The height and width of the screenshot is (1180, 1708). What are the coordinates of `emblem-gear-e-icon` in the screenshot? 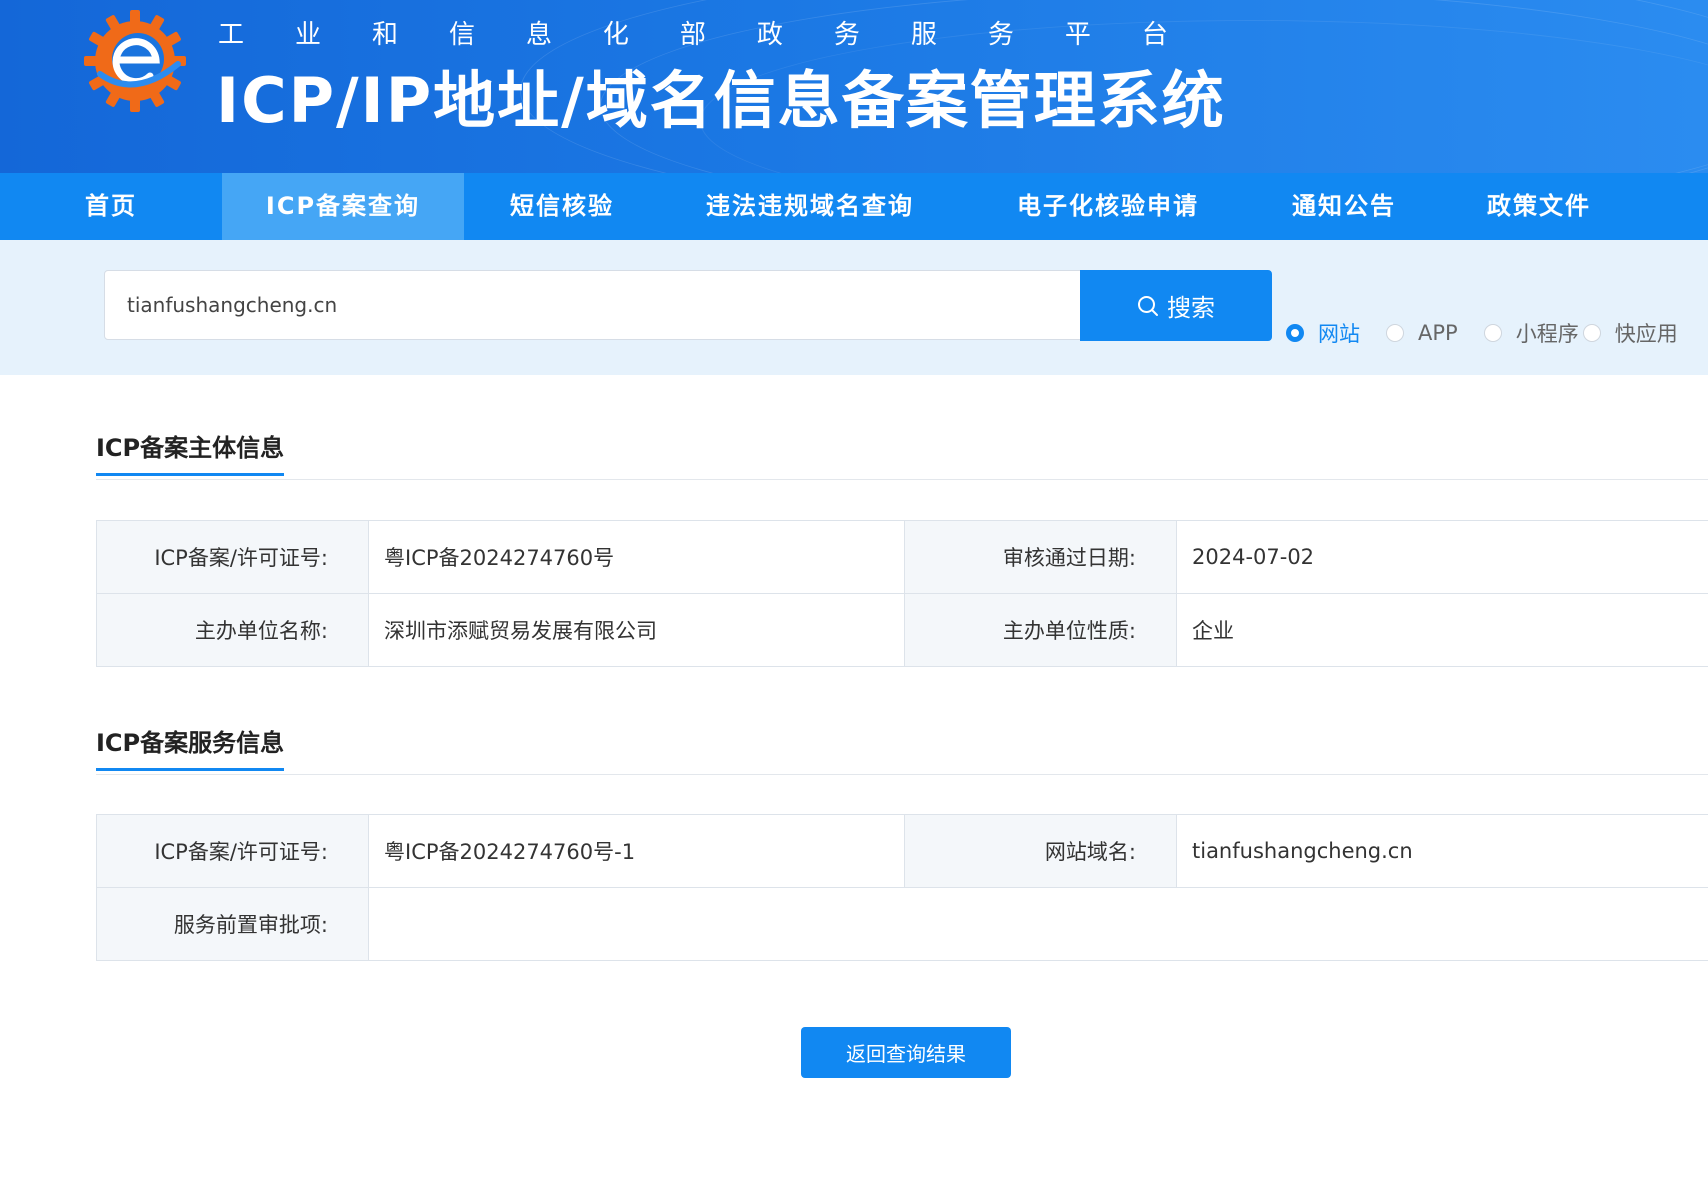 It's located at (135, 61).